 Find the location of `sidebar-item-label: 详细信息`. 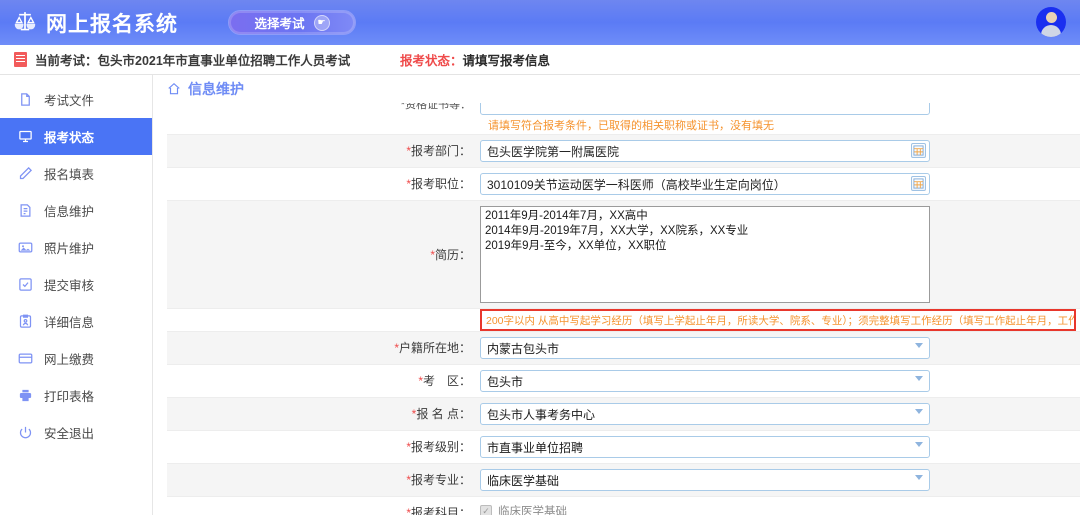

sidebar-item-label: 详细信息 is located at coordinates (69, 323).